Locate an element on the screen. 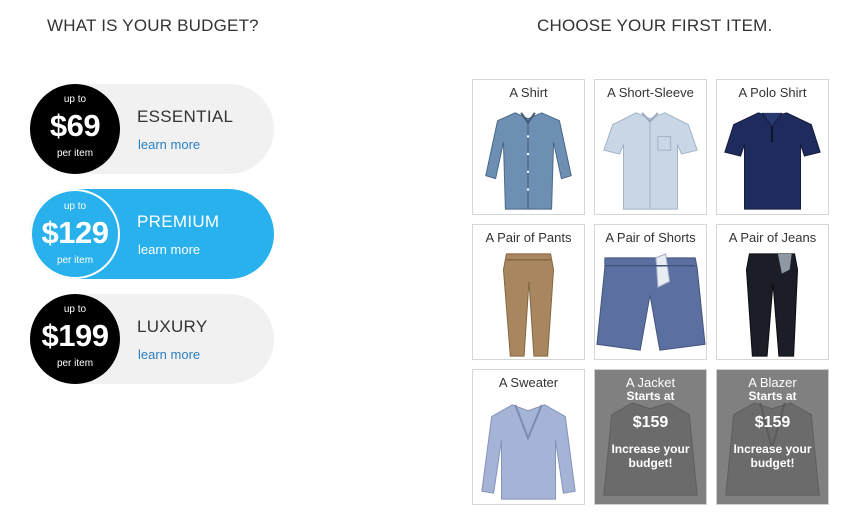 This screenshot has height=523, width=843. tier-name: PREMIUM is located at coordinates (178, 221).